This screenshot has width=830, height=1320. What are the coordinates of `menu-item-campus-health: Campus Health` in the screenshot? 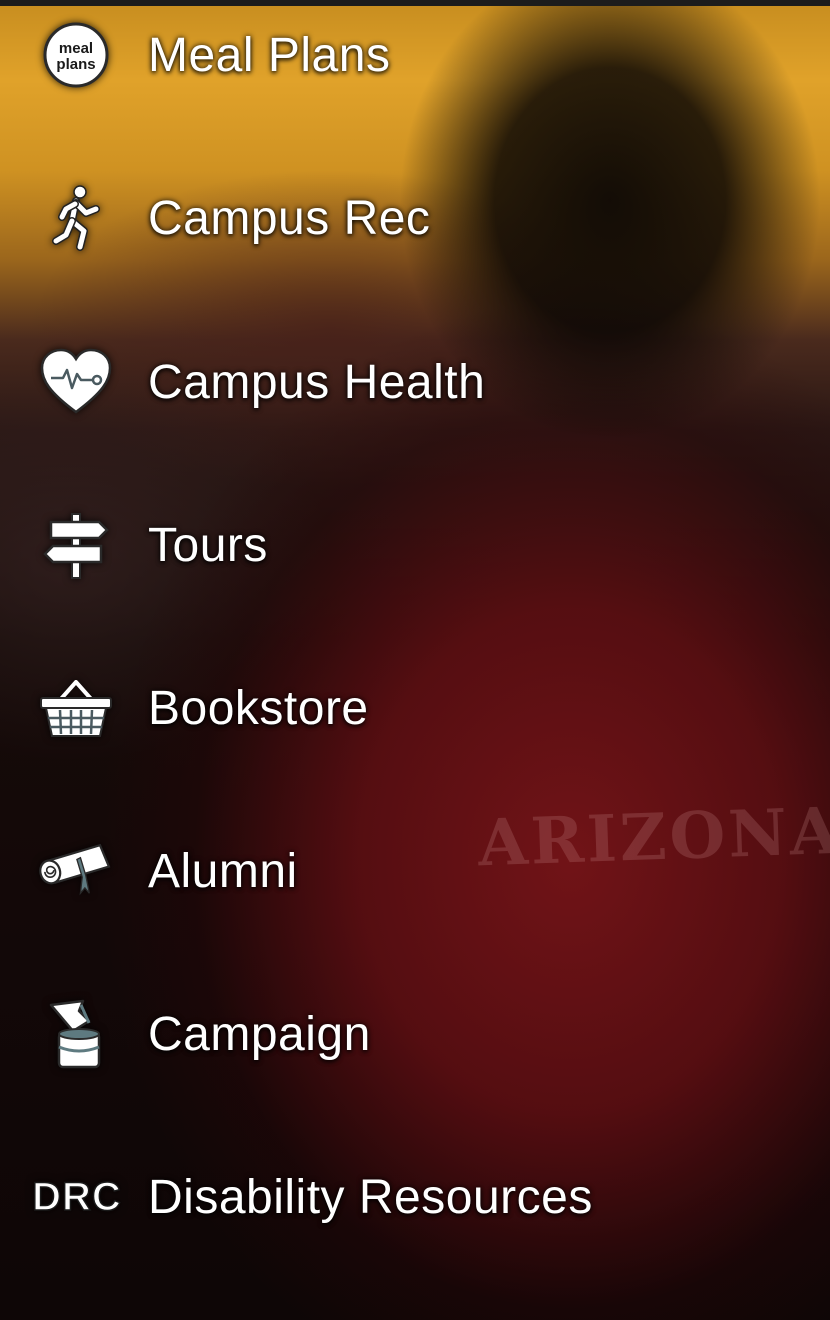 It's located at (415, 382).